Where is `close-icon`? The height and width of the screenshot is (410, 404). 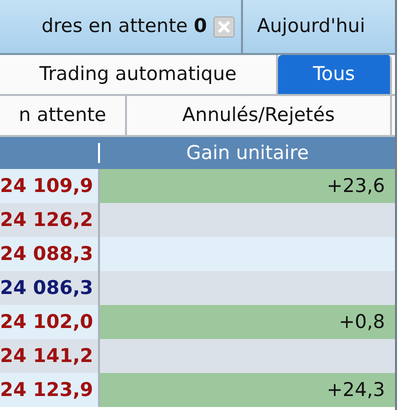
close-icon is located at coordinates (224, 27).